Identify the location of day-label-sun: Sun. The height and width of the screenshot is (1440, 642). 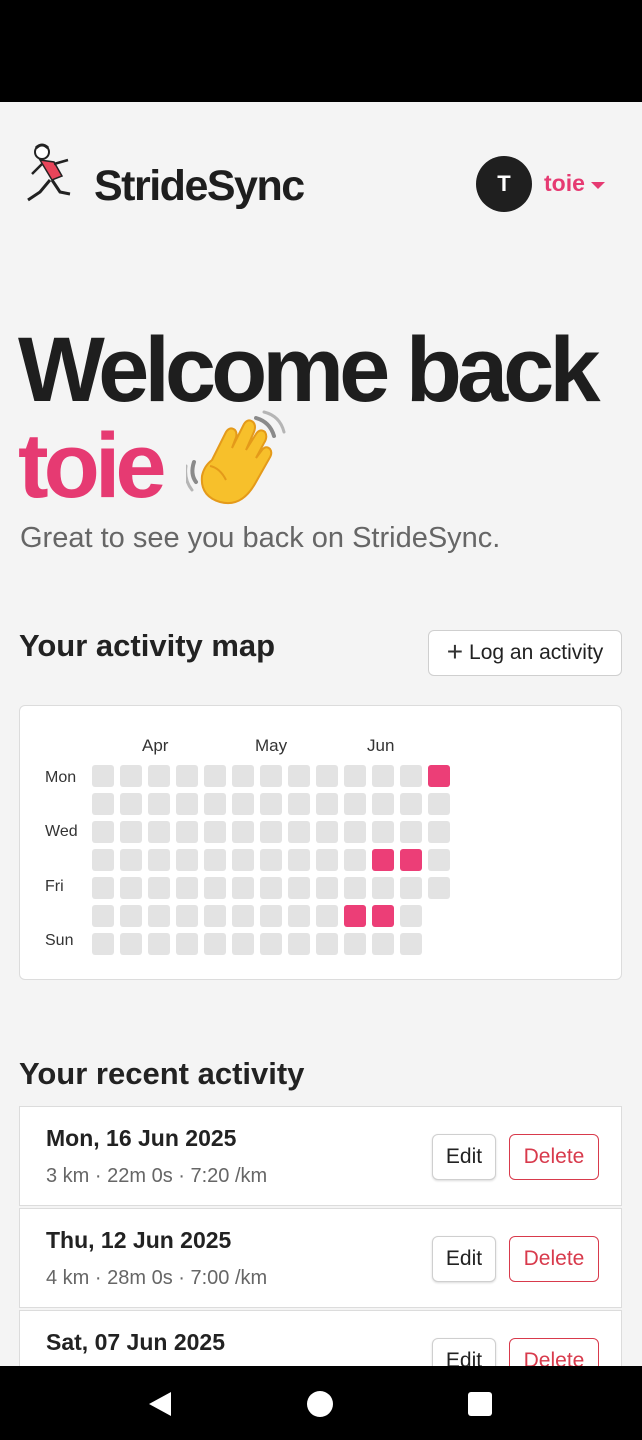
(59, 940).